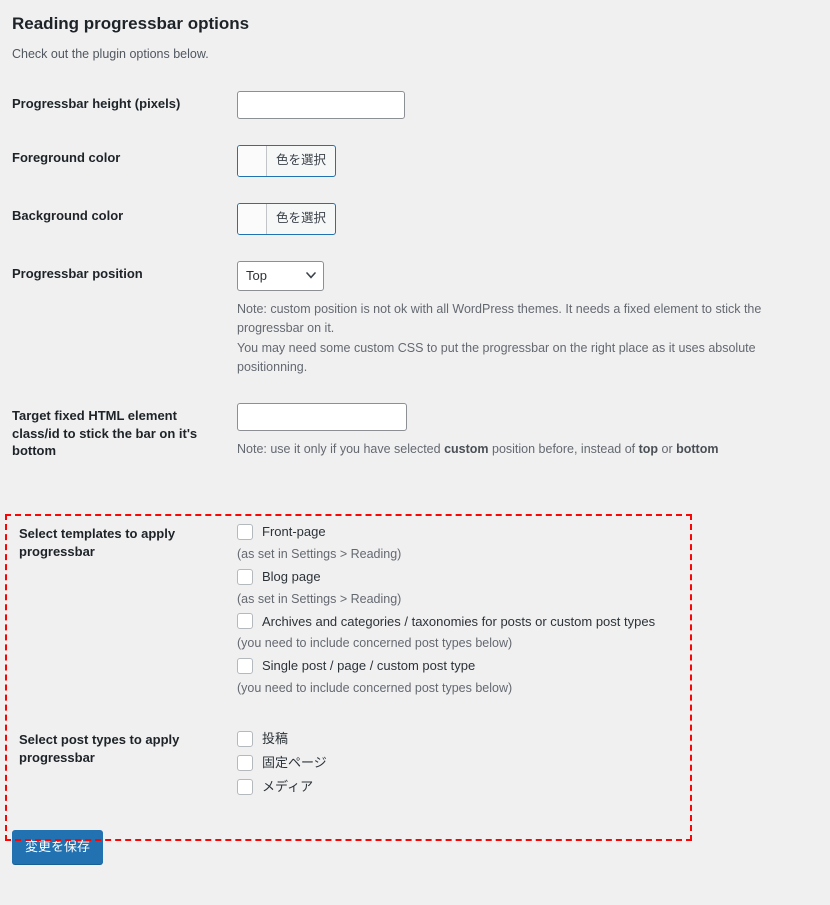 This screenshot has height=905, width=830. I want to click on save-changes-button: 変更を保存, so click(58, 846).